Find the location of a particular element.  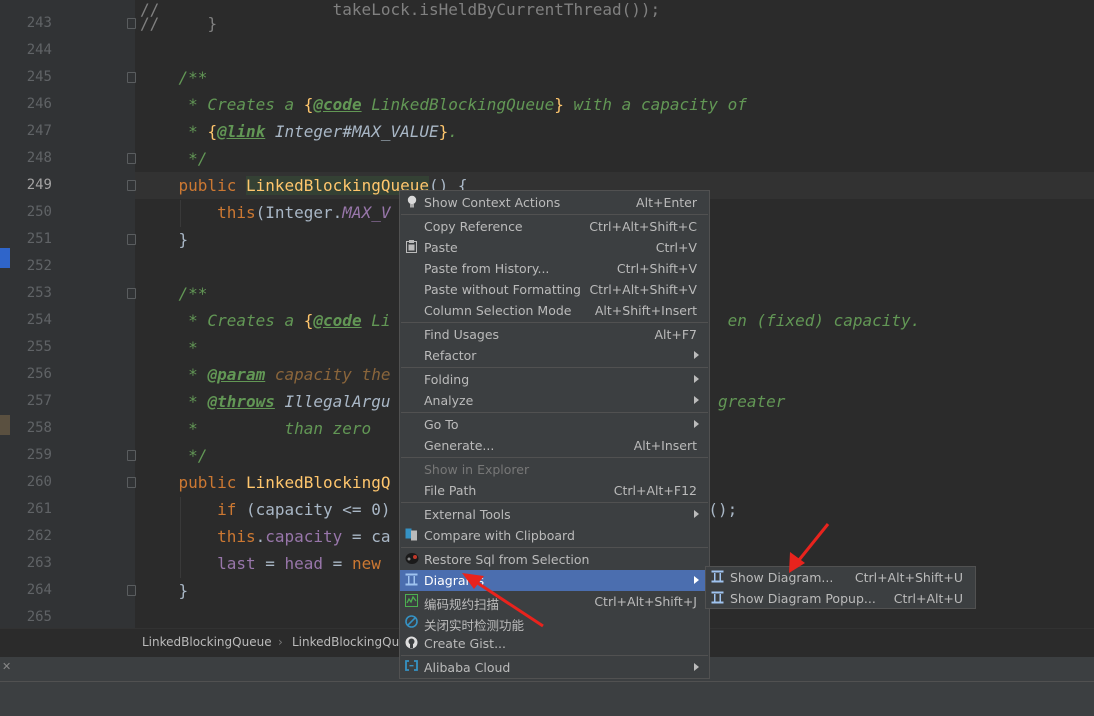

menu-item-shortcut: Ctrl+Alt+Shift+J is located at coordinates (645, 601).